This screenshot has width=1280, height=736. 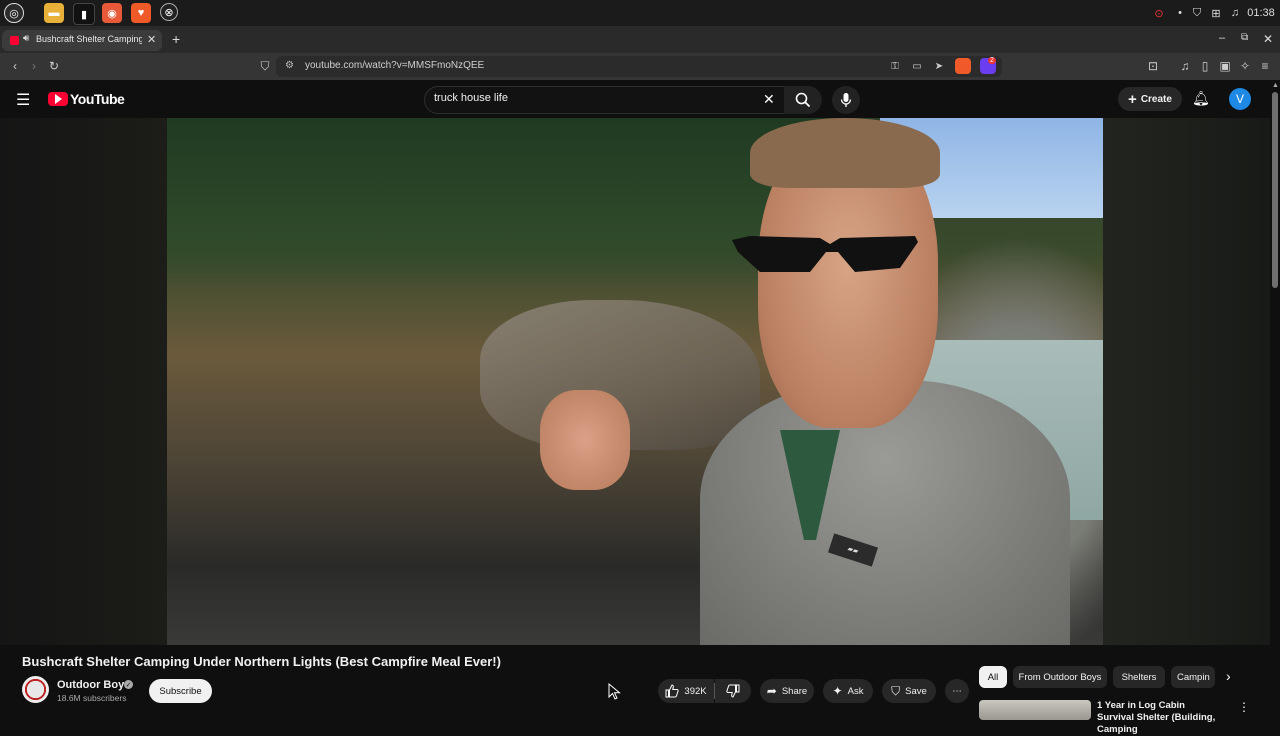 What do you see at coordinates (1225, 66) in the screenshot?
I see `wallet-icon: ▣` at bounding box center [1225, 66].